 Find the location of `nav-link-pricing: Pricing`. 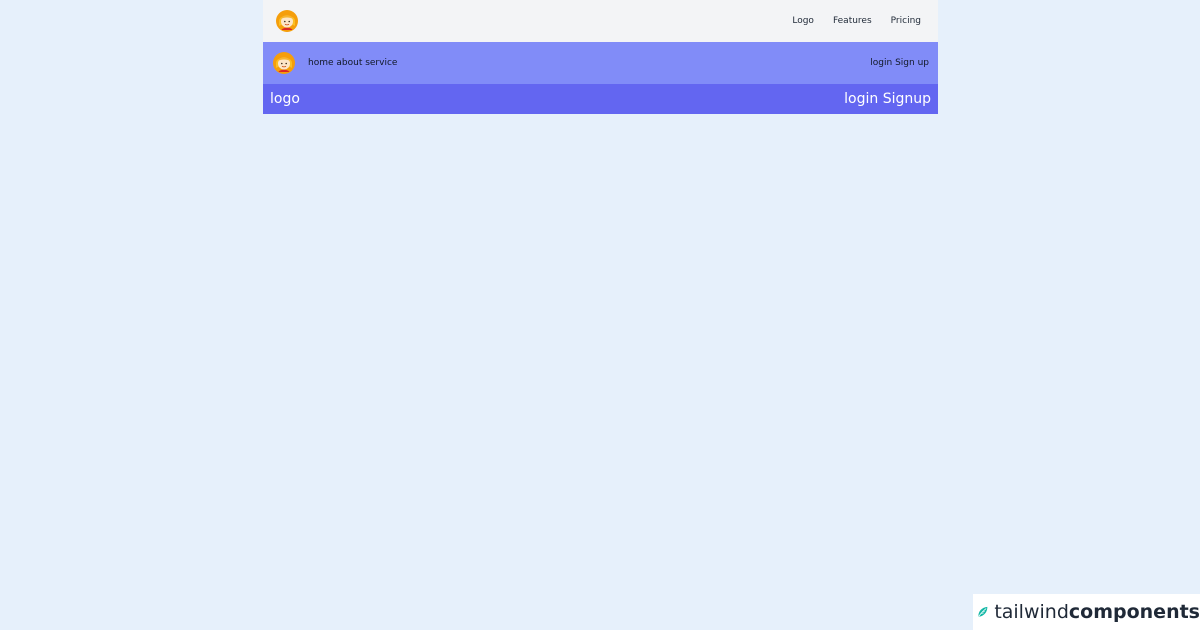

nav-link-pricing: Pricing is located at coordinates (906, 21).